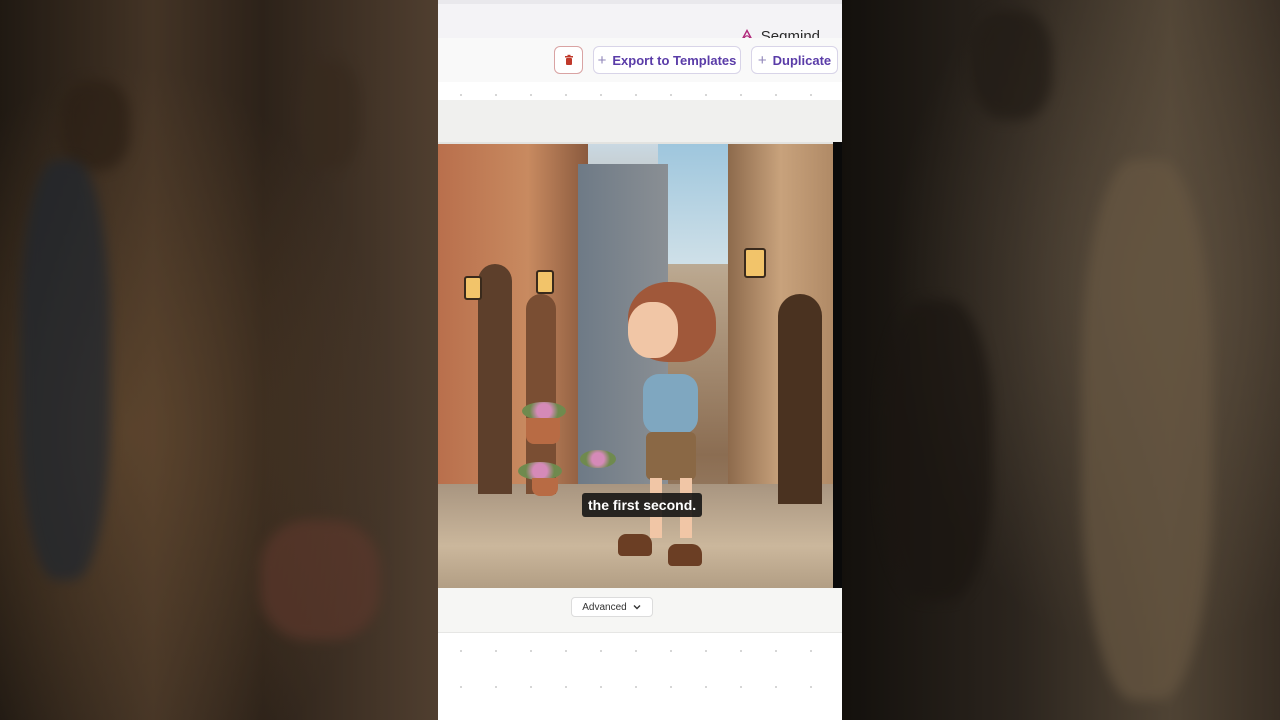 This screenshot has width=1280, height=720. Describe the element at coordinates (642, 505) in the screenshot. I see `video-caption: the first second.` at that location.